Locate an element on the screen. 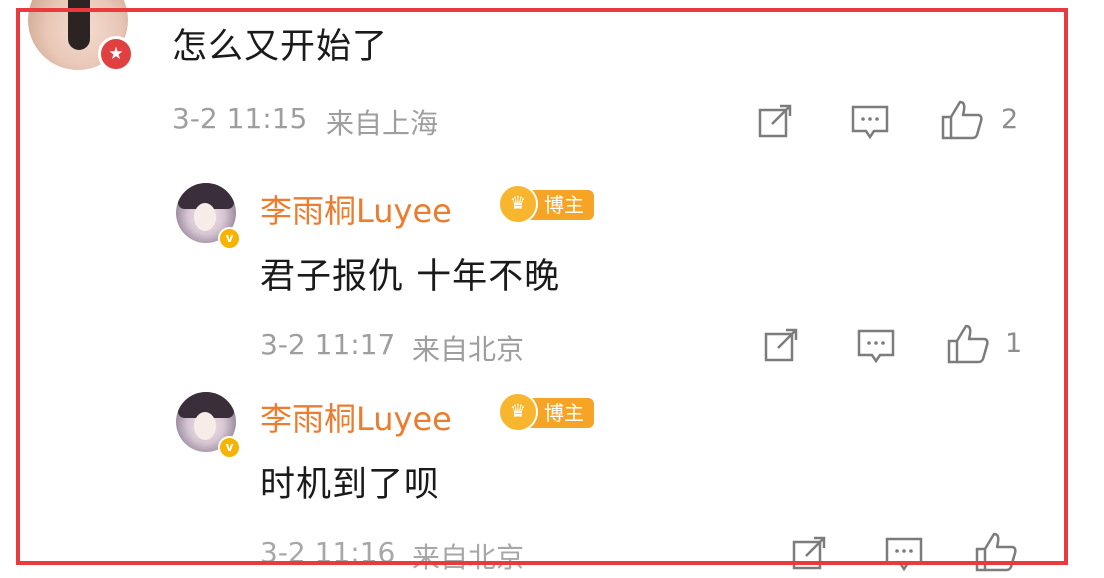  like-count: 1 is located at coordinates (1014, 343).